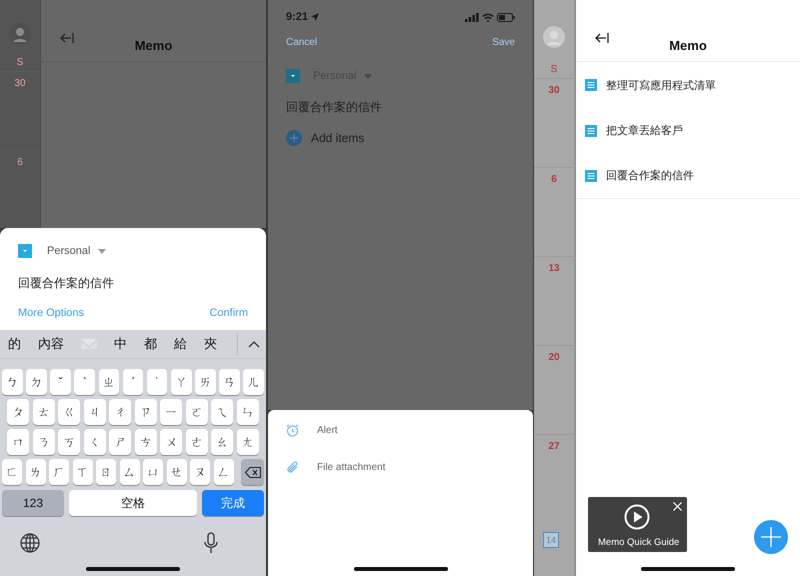 This screenshot has width=800, height=576. Describe the element at coordinates (336, 467) in the screenshot. I see `option-item: File attachment` at that location.